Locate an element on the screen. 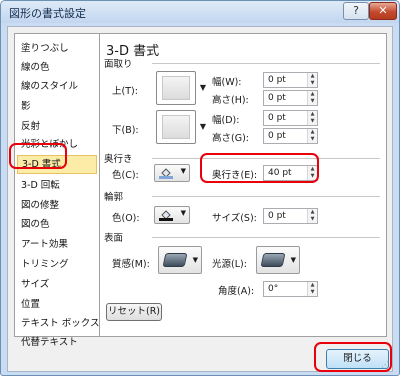  contour-color-button: ▼ is located at coordinates (172, 215).